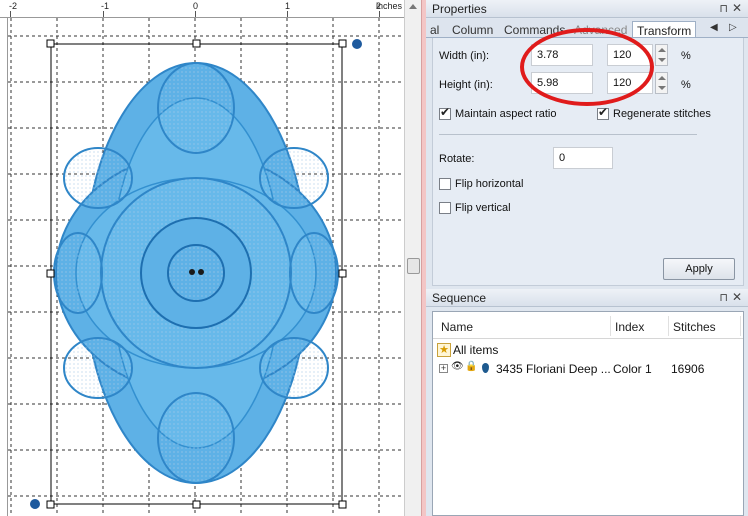  What do you see at coordinates (459, 9) in the screenshot?
I see `properties-title: Properties` at bounding box center [459, 9].